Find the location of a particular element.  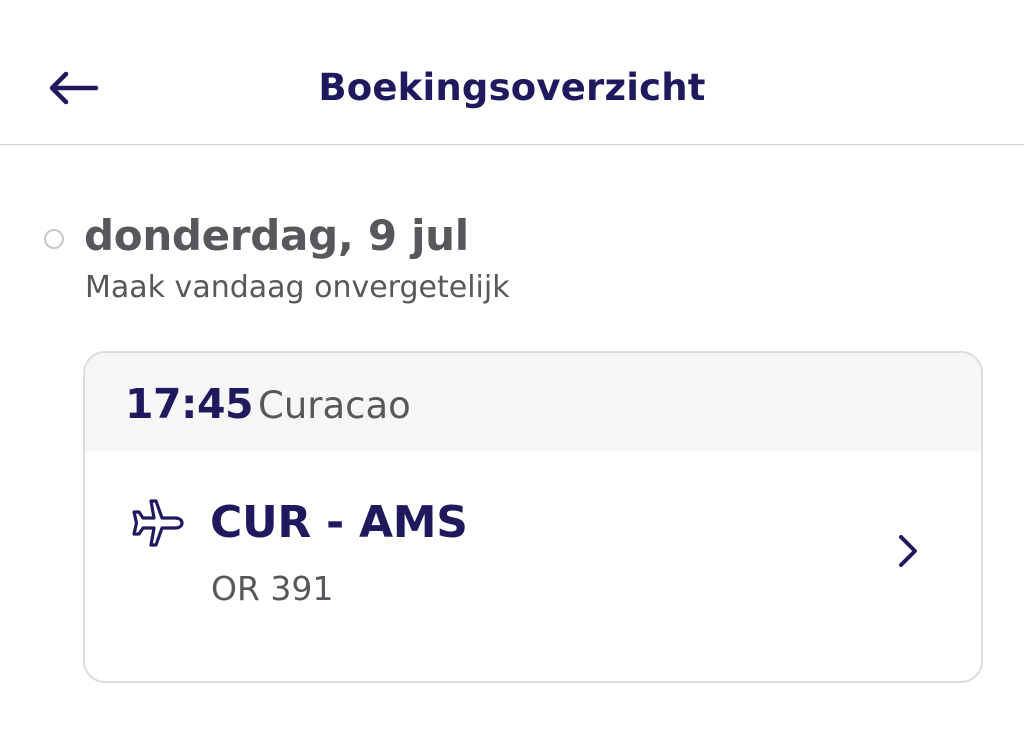

timeline-dot is located at coordinates (54, 239).